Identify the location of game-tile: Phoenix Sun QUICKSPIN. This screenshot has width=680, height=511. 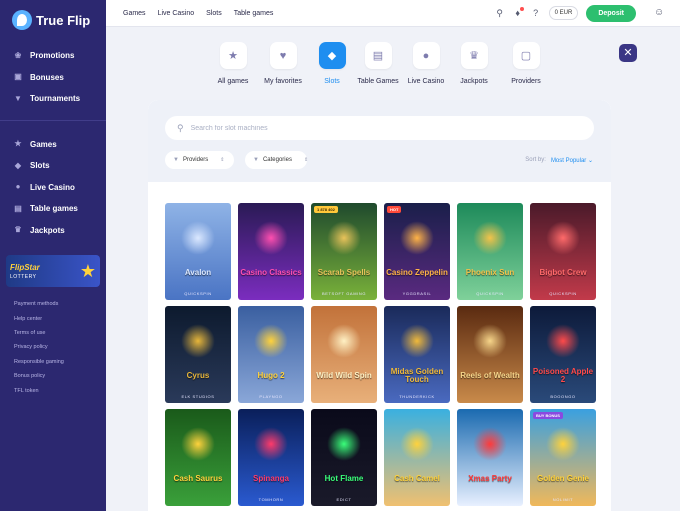
(490, 251).